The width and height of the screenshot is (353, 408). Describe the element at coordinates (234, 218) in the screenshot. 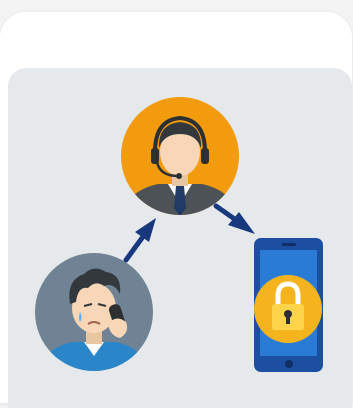

I see `arrow-agent-to-phone-icon` at that location.